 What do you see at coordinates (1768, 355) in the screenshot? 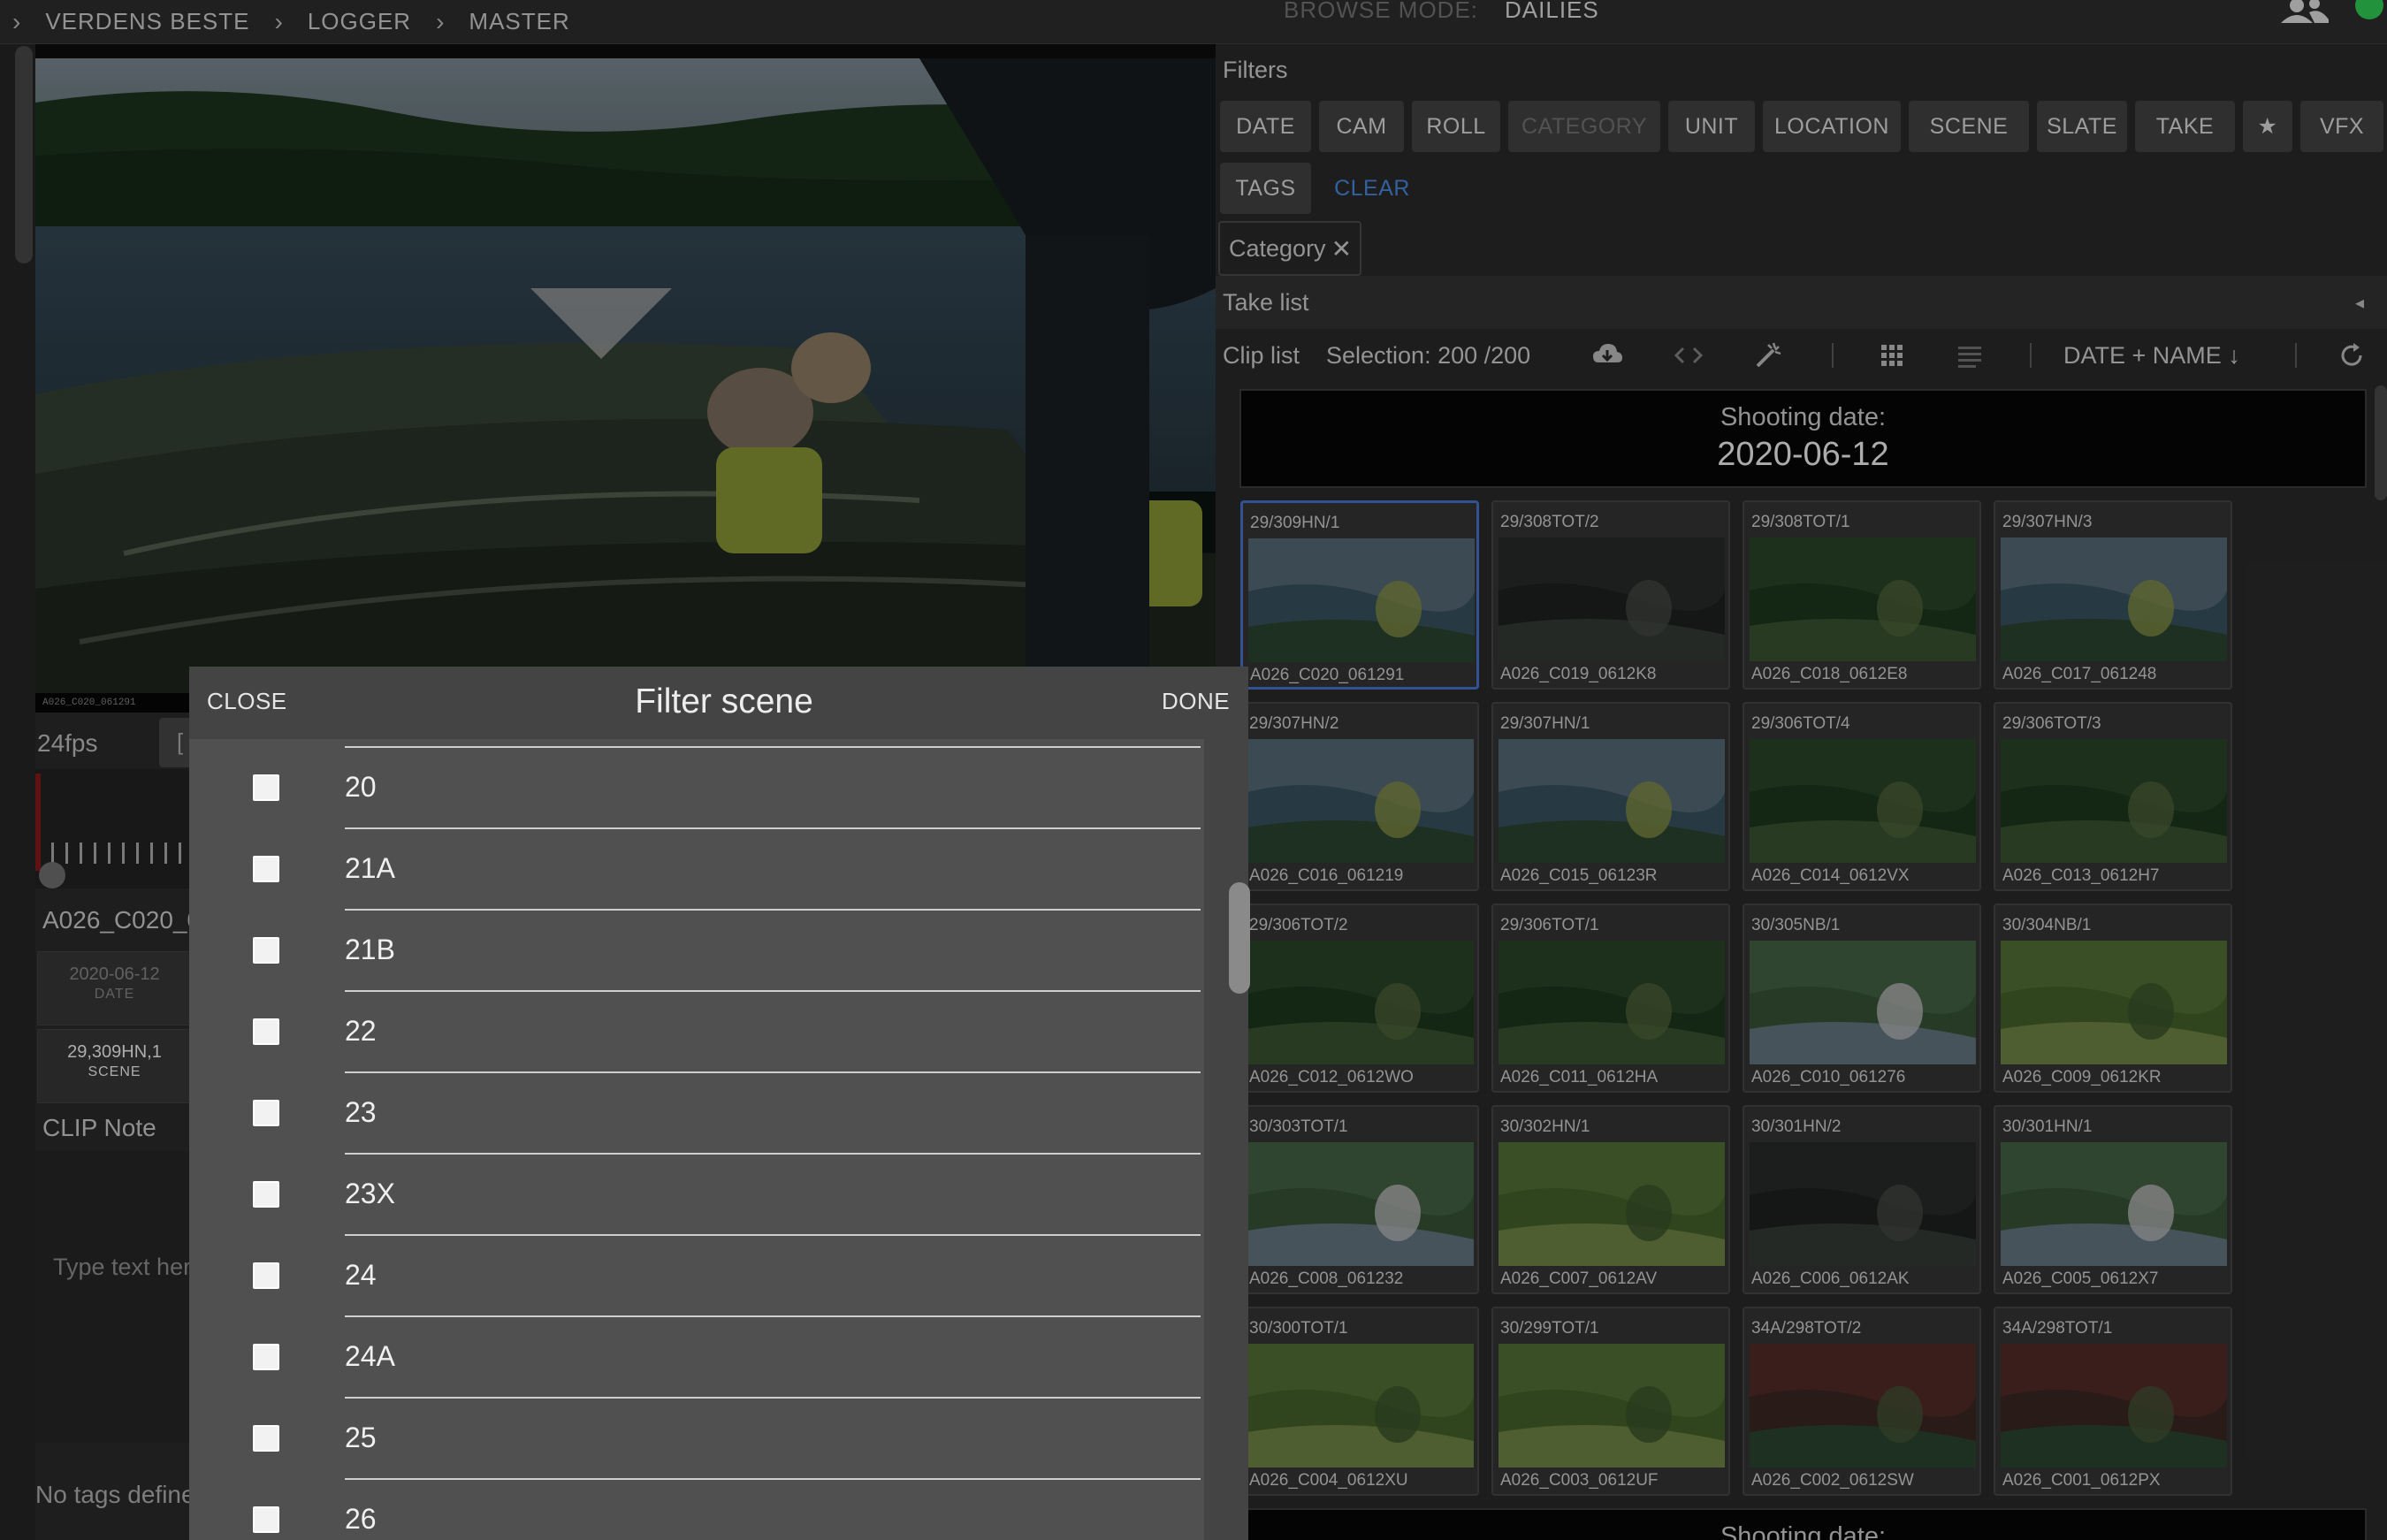
I see `magic-wand-icon` at bounding box center [1768, 355].